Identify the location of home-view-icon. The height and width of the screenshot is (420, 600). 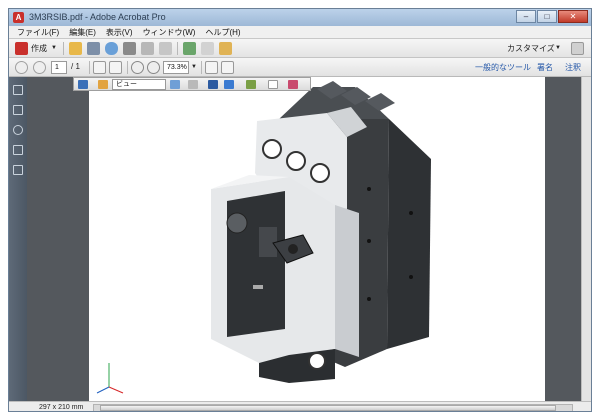
(103, 84).